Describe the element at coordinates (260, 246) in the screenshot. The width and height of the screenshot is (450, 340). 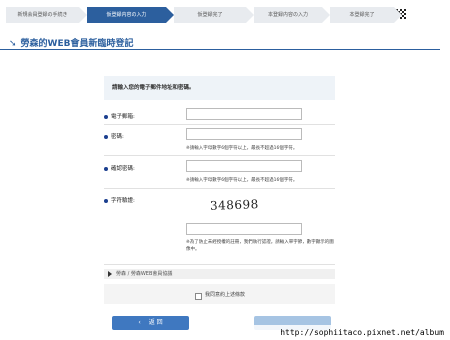
I see `captcha-hint: ※為了防止未經授權的註冊，我們執行認證。請輸入單字節，數字顯示的圖像中。` at that location.